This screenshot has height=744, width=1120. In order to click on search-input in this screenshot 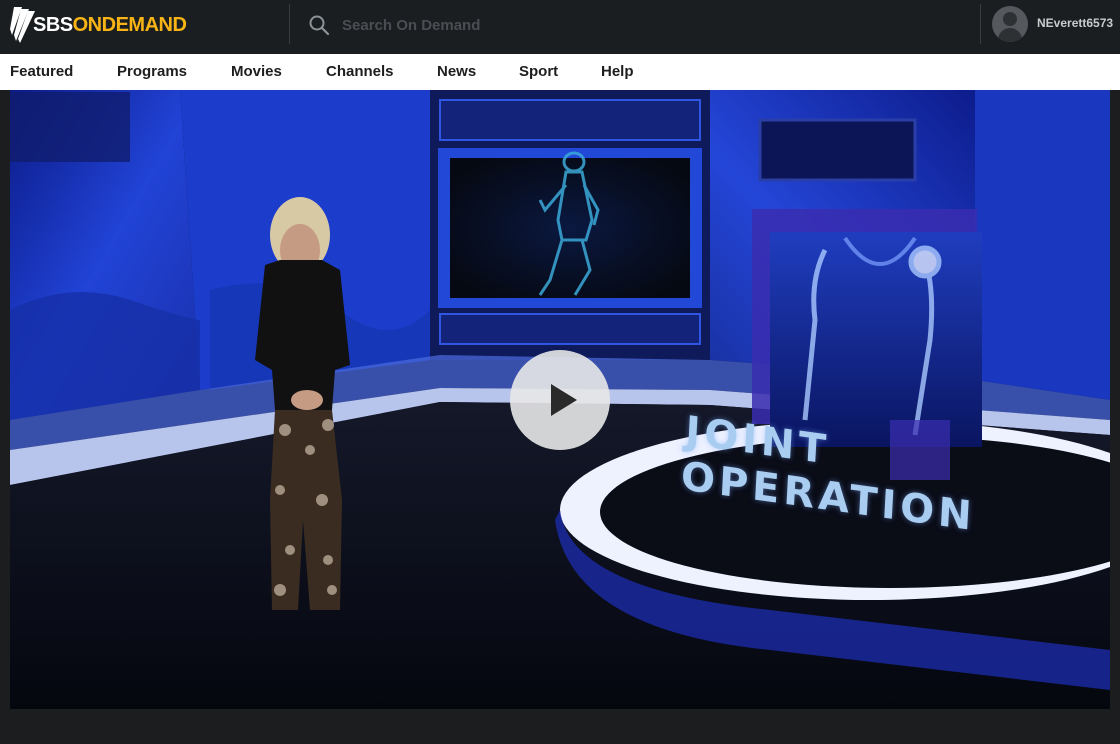, I will do `click(542, 25)`.